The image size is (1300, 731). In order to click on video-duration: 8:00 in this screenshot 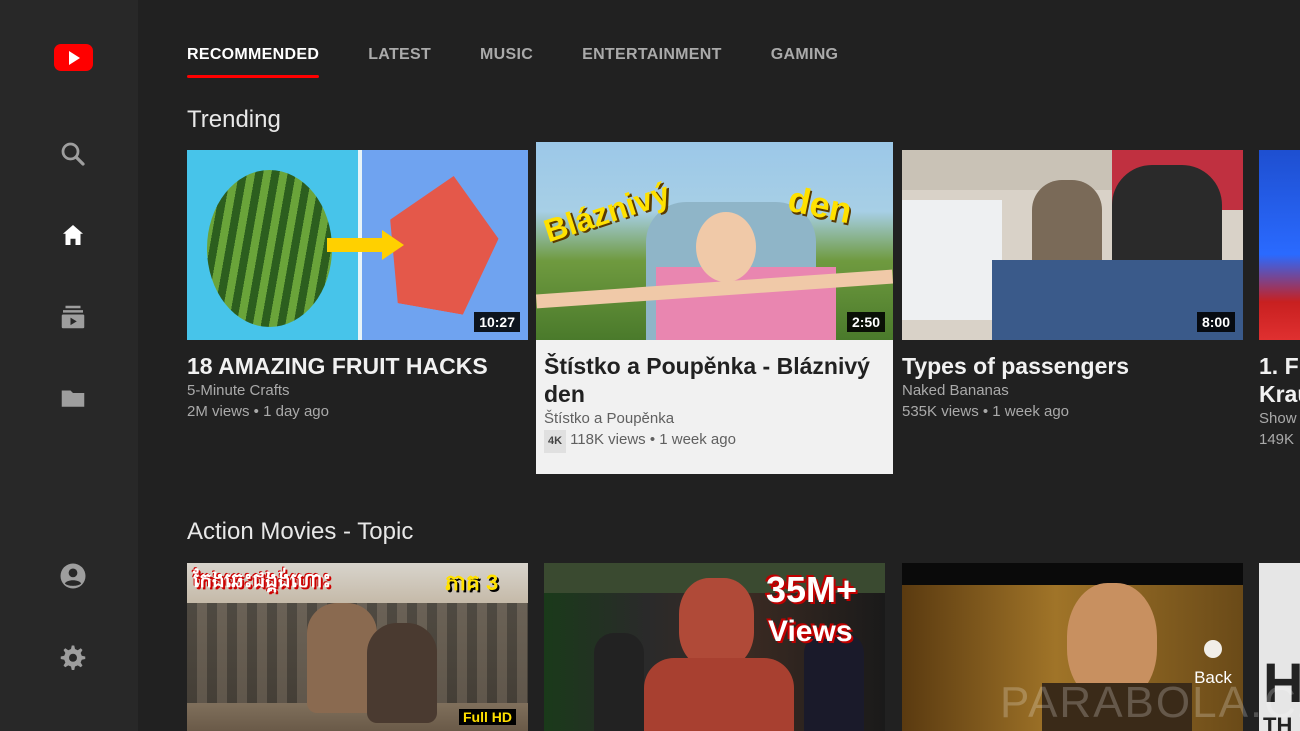, I will do `click(1215, 322)`.